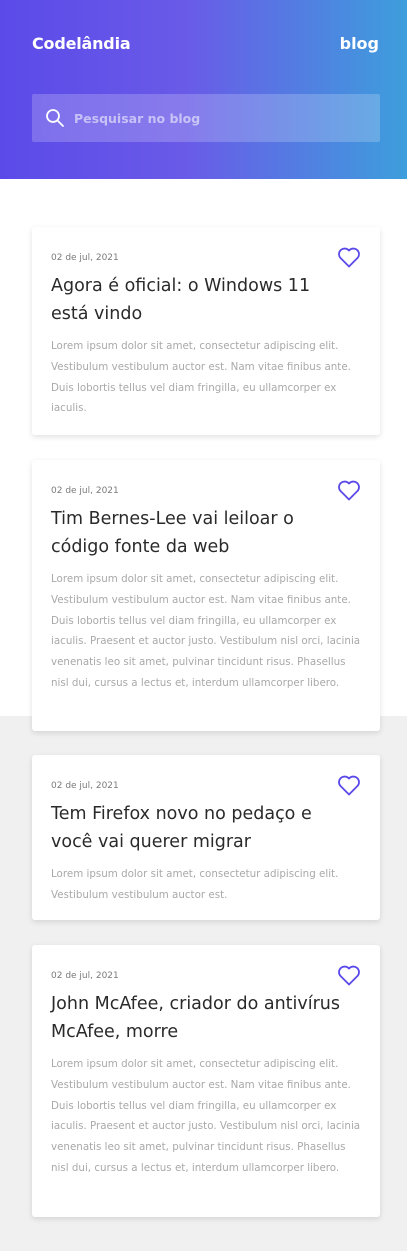 This screenshot has width=407, height=1251. I want to click on brand-logo: Codelândia, so click(81, 43).